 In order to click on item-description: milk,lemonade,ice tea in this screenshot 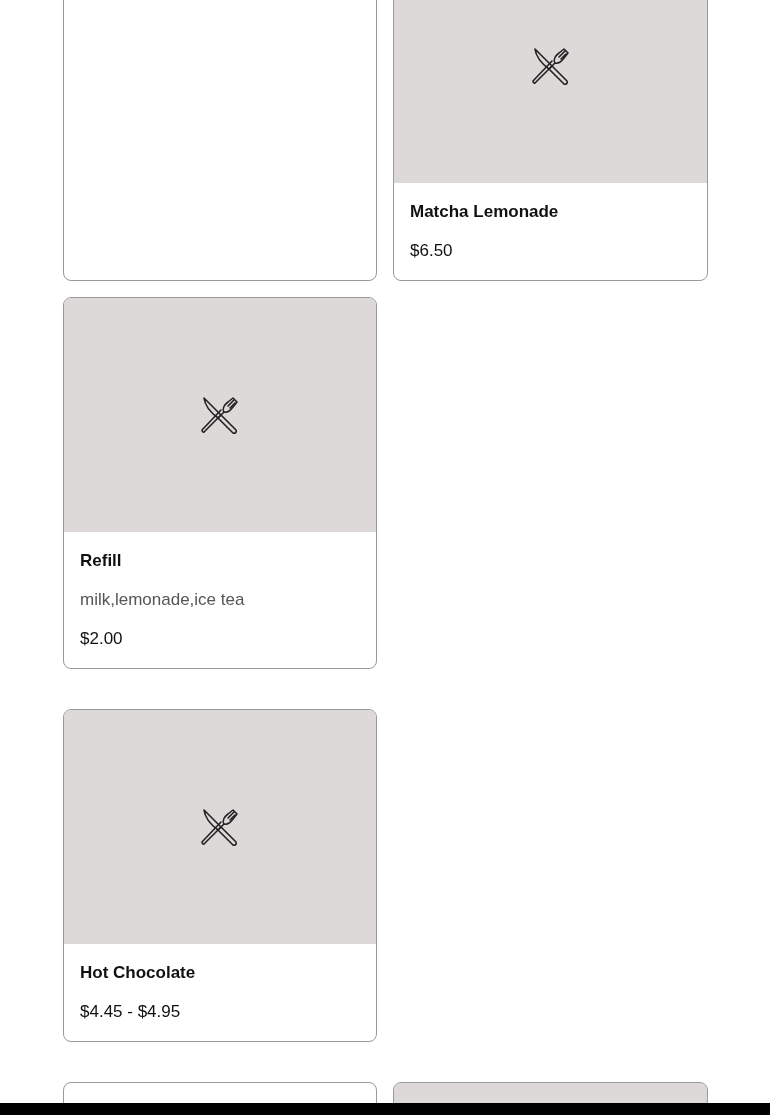, I will do `click(163, 600)`.